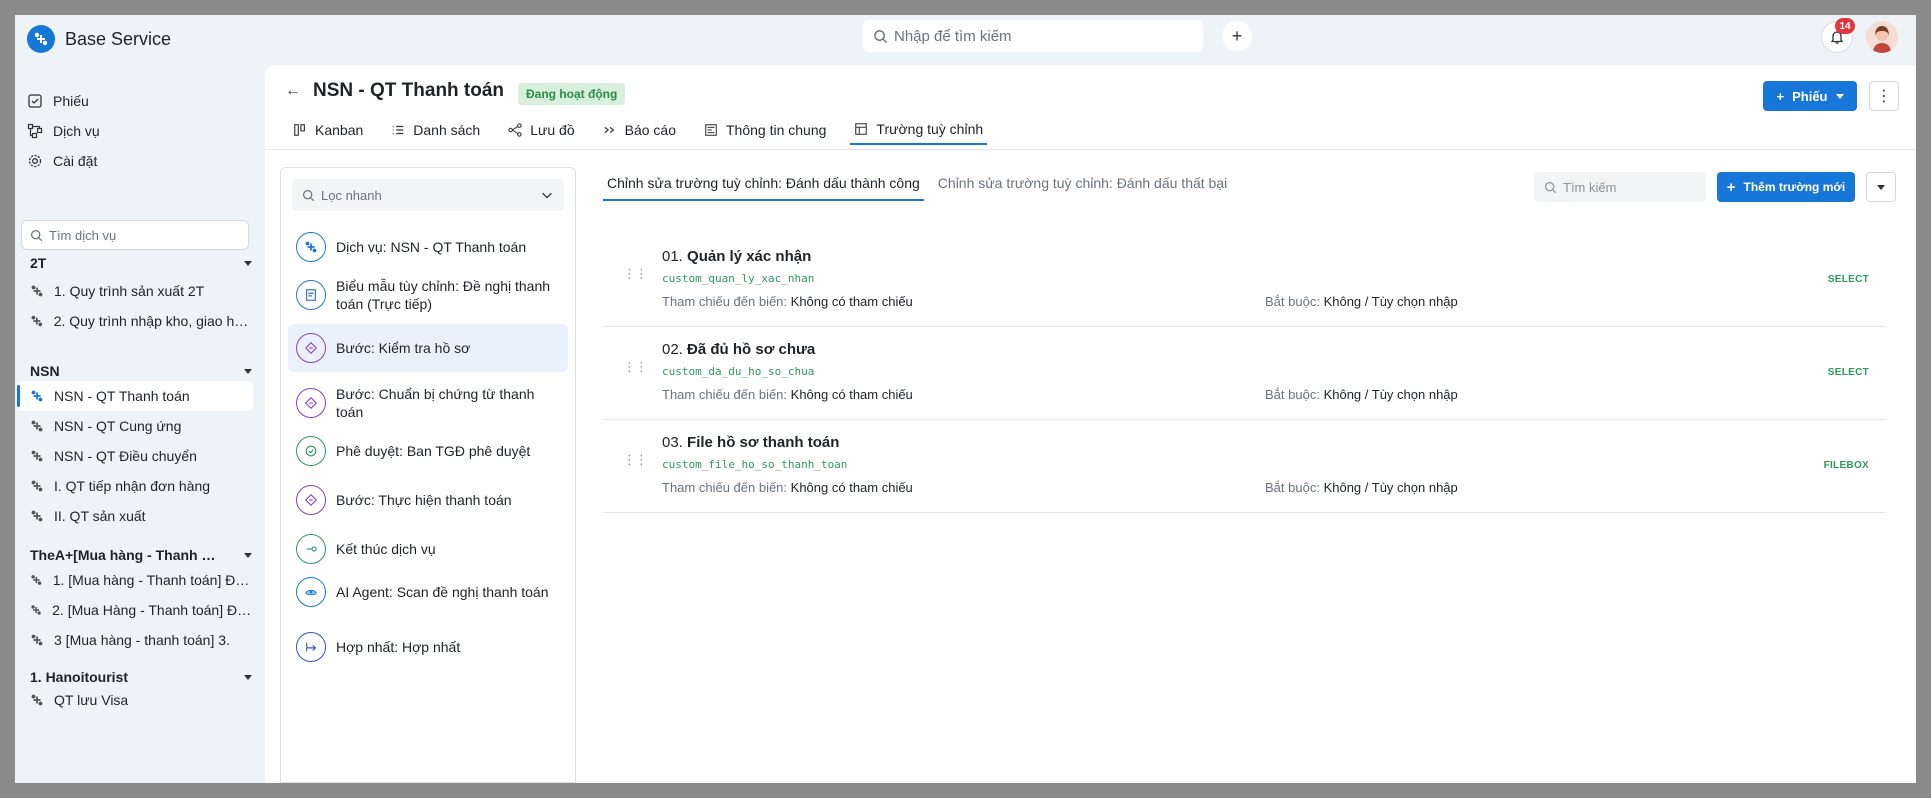  What do you see at coordinates (409, 90) in the screenshot?
I see `page-title: NSN - QT Thanh toán` at bounding box center [409, 90].